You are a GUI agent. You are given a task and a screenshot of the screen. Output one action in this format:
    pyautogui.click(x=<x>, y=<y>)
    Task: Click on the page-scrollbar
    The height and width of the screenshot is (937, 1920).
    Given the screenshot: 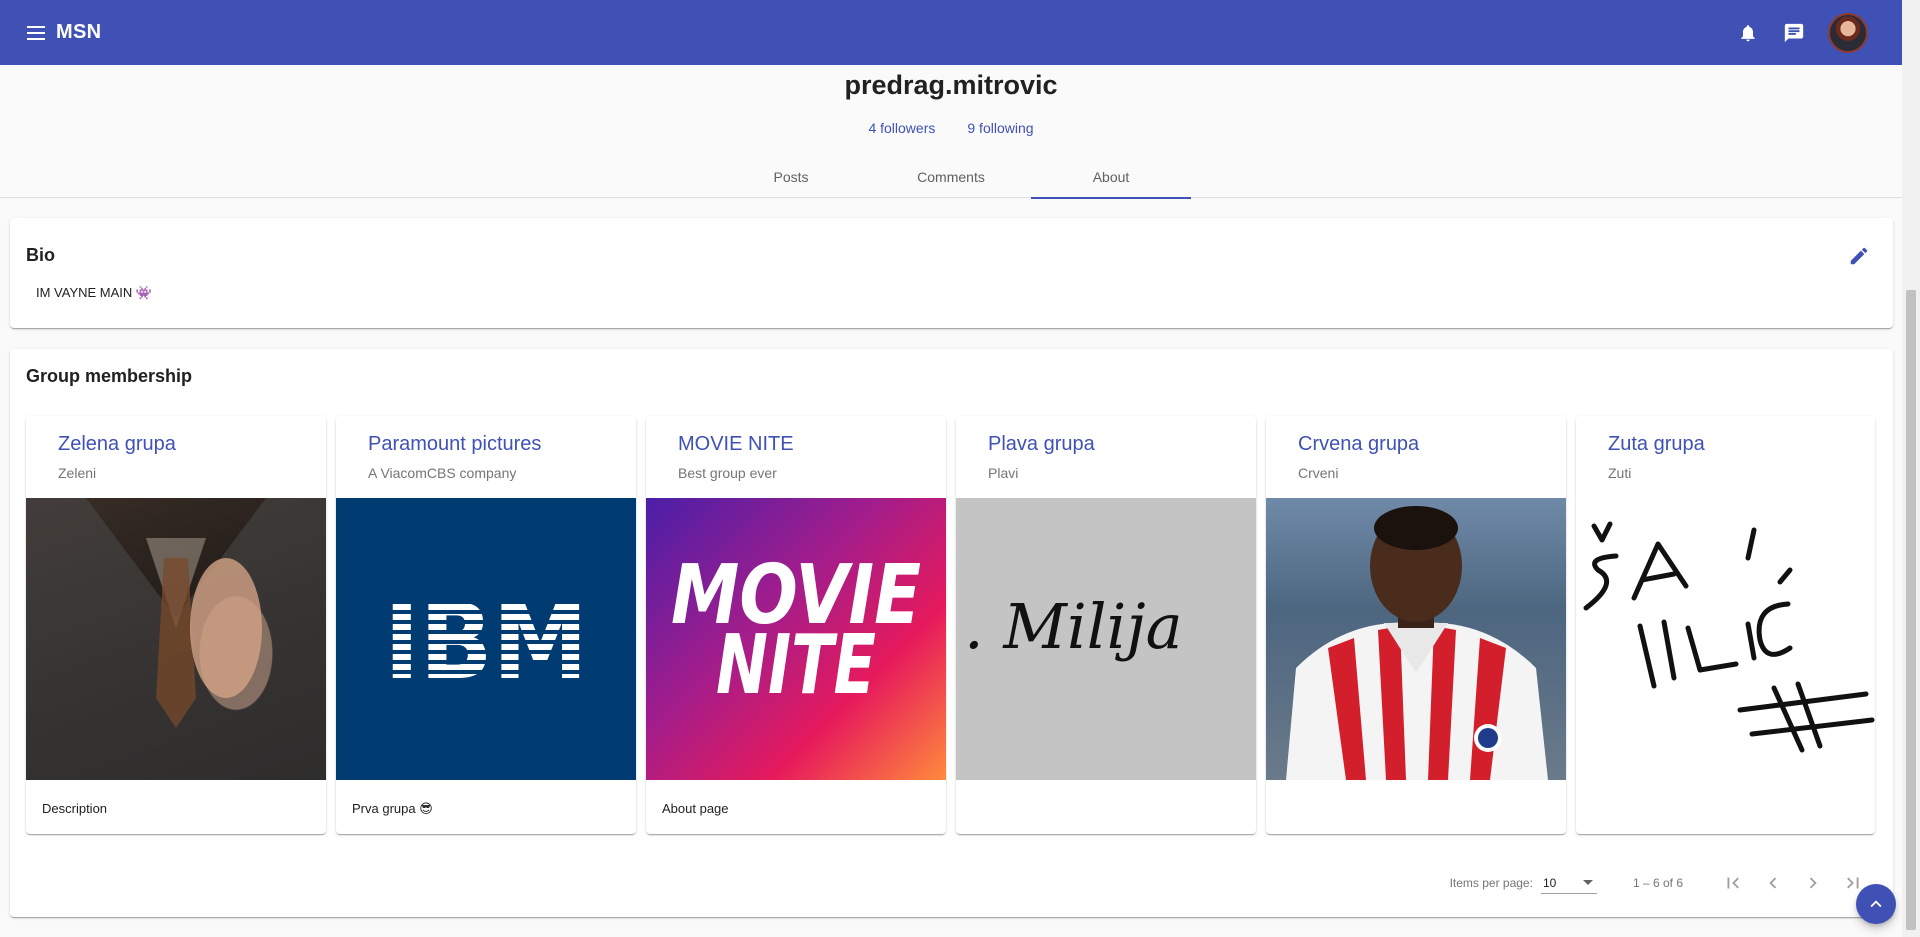 What is the action you would take?
    pyautogui.click(x=1911, y=468)
    